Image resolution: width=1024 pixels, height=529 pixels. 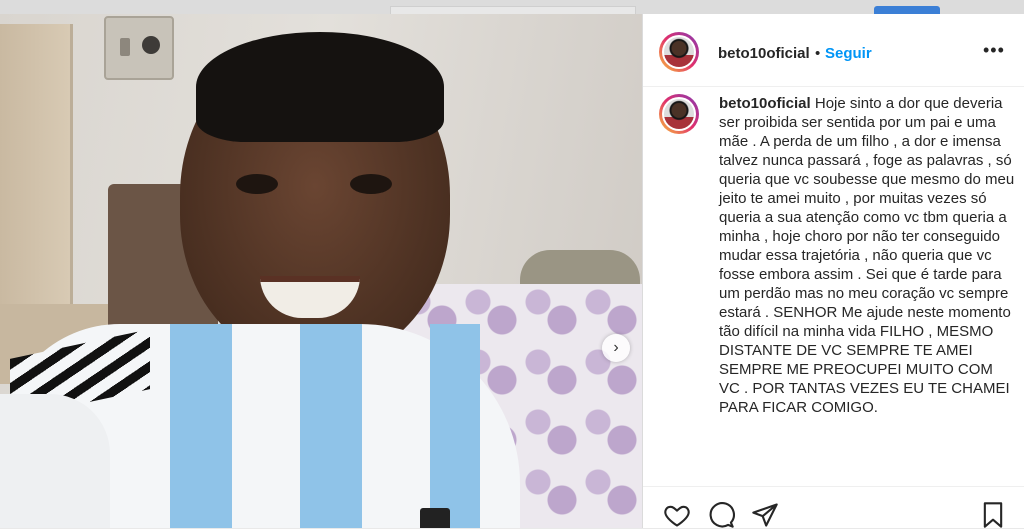 What do you see at coordinates (139, 48) in the screenshot?
I see `light-switch` at bounding box center [139, 48].